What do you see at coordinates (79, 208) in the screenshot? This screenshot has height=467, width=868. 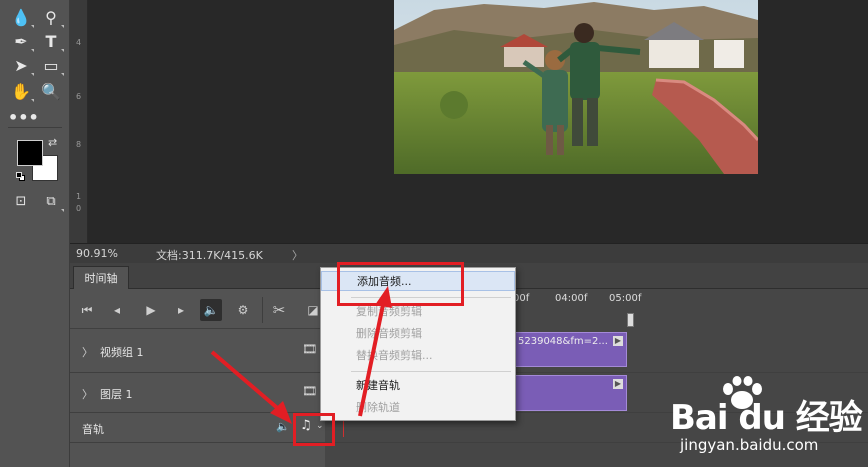 I see `ruler-mark: 0` at bounding box center [79, 208].